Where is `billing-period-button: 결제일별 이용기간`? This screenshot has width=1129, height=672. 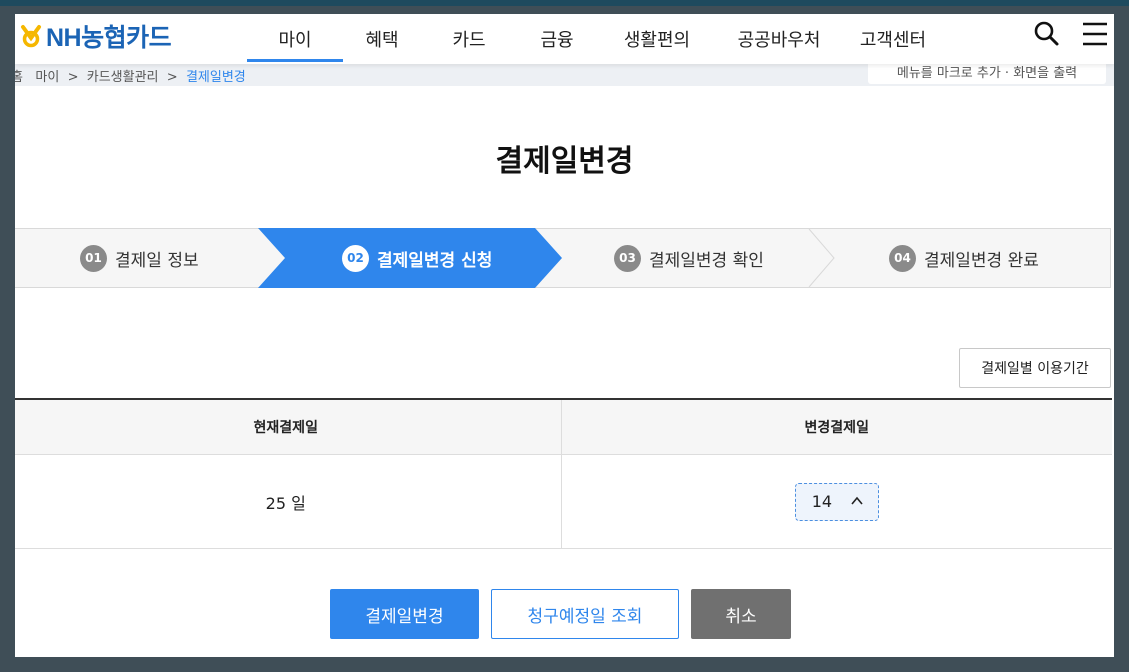
billing-period-button: 결제일별 이용기간 is located at coordinates (1035, 368).